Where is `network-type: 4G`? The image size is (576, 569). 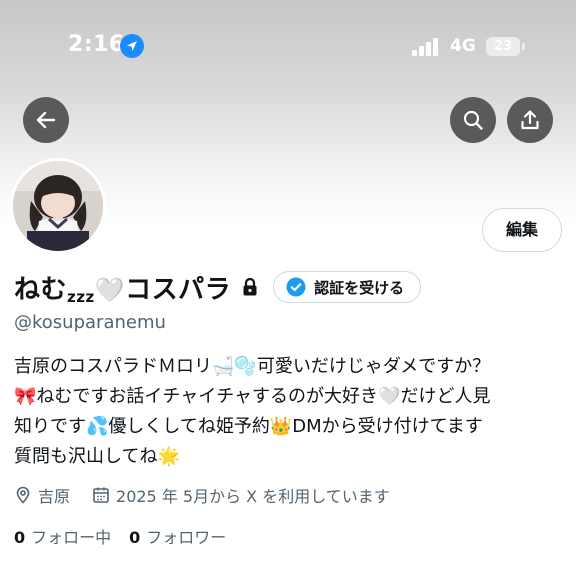 network-type: 4G is located at coordinates (463, 46).